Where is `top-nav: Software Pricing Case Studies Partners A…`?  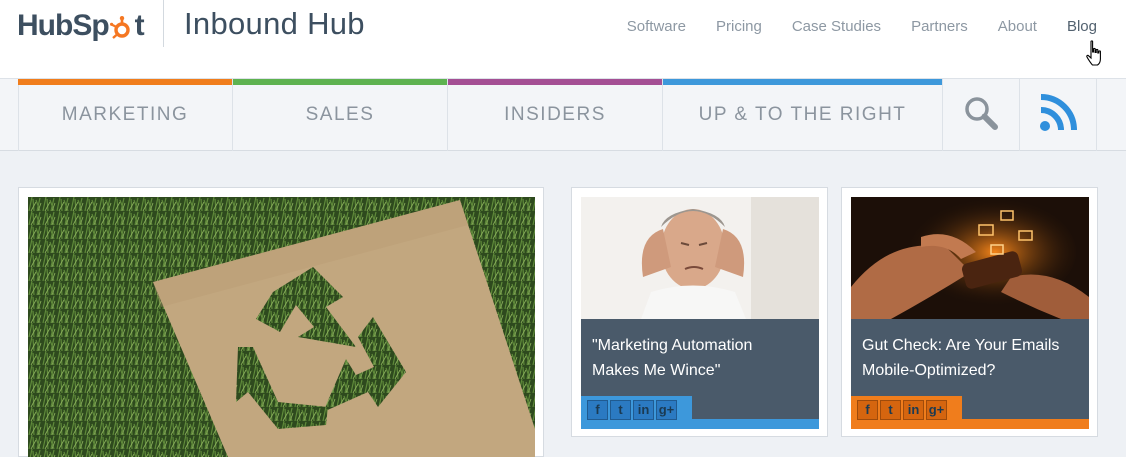
top-nav: Software Pricing Case Studies Partners A… is located at coordinates (847, 26).